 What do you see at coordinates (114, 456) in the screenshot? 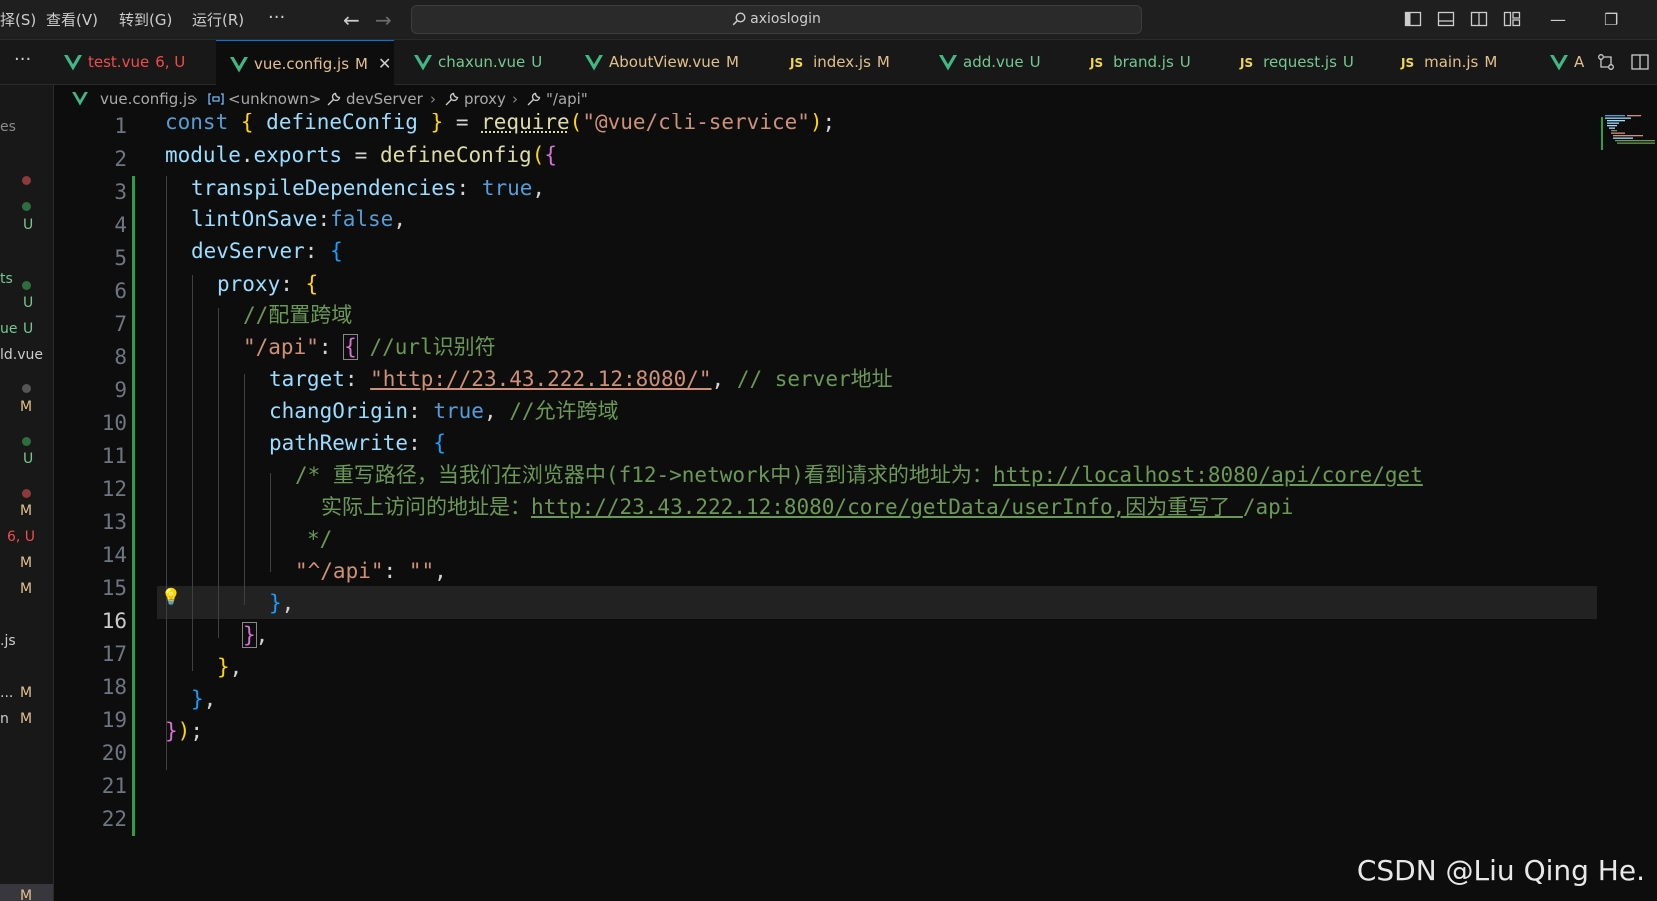
I see `line-number: 11` at bounding box center [114, 456].